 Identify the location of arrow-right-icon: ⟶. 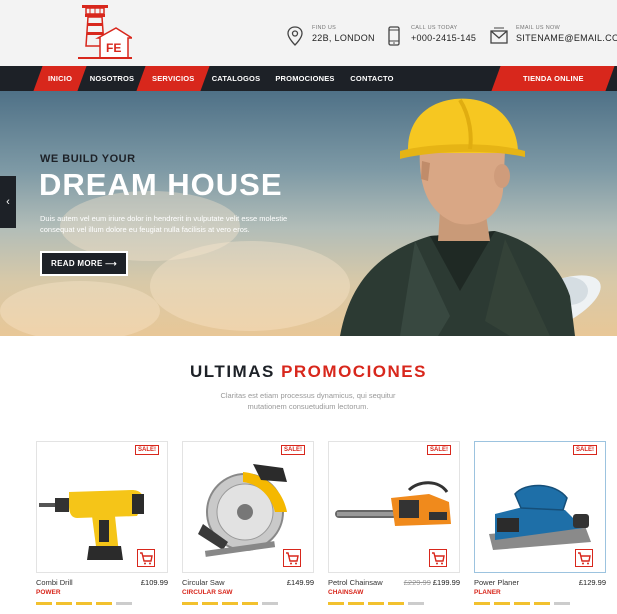
(111, 263).